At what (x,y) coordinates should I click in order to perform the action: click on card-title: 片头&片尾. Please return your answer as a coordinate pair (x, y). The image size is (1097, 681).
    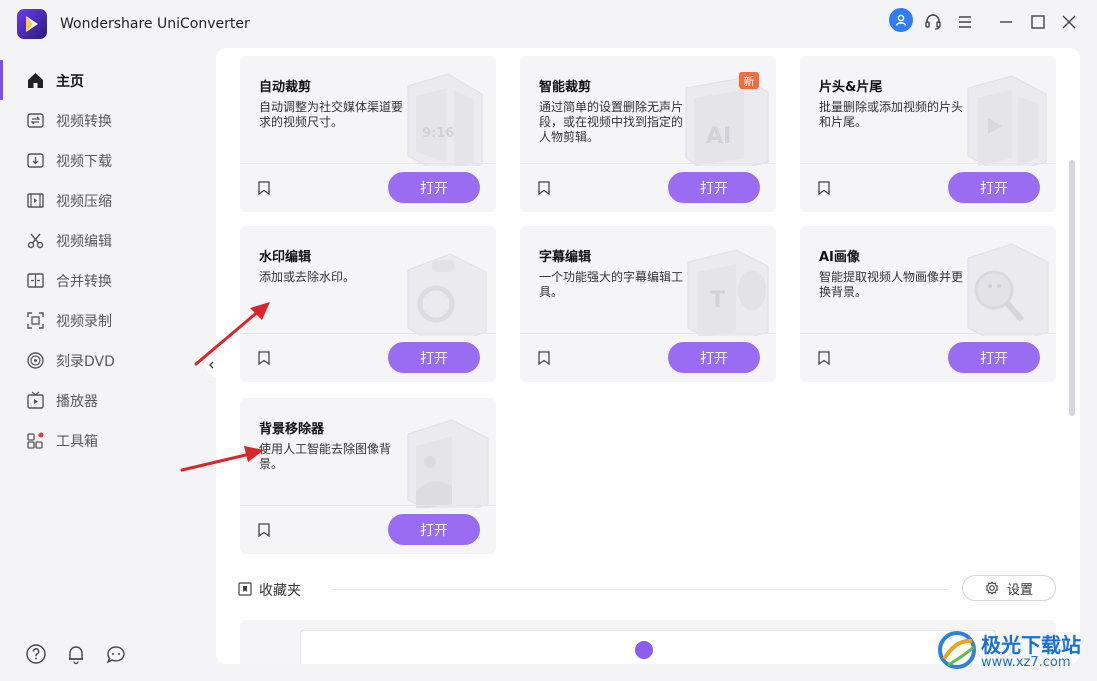
    Looking at the image, I should click on (851, 87).